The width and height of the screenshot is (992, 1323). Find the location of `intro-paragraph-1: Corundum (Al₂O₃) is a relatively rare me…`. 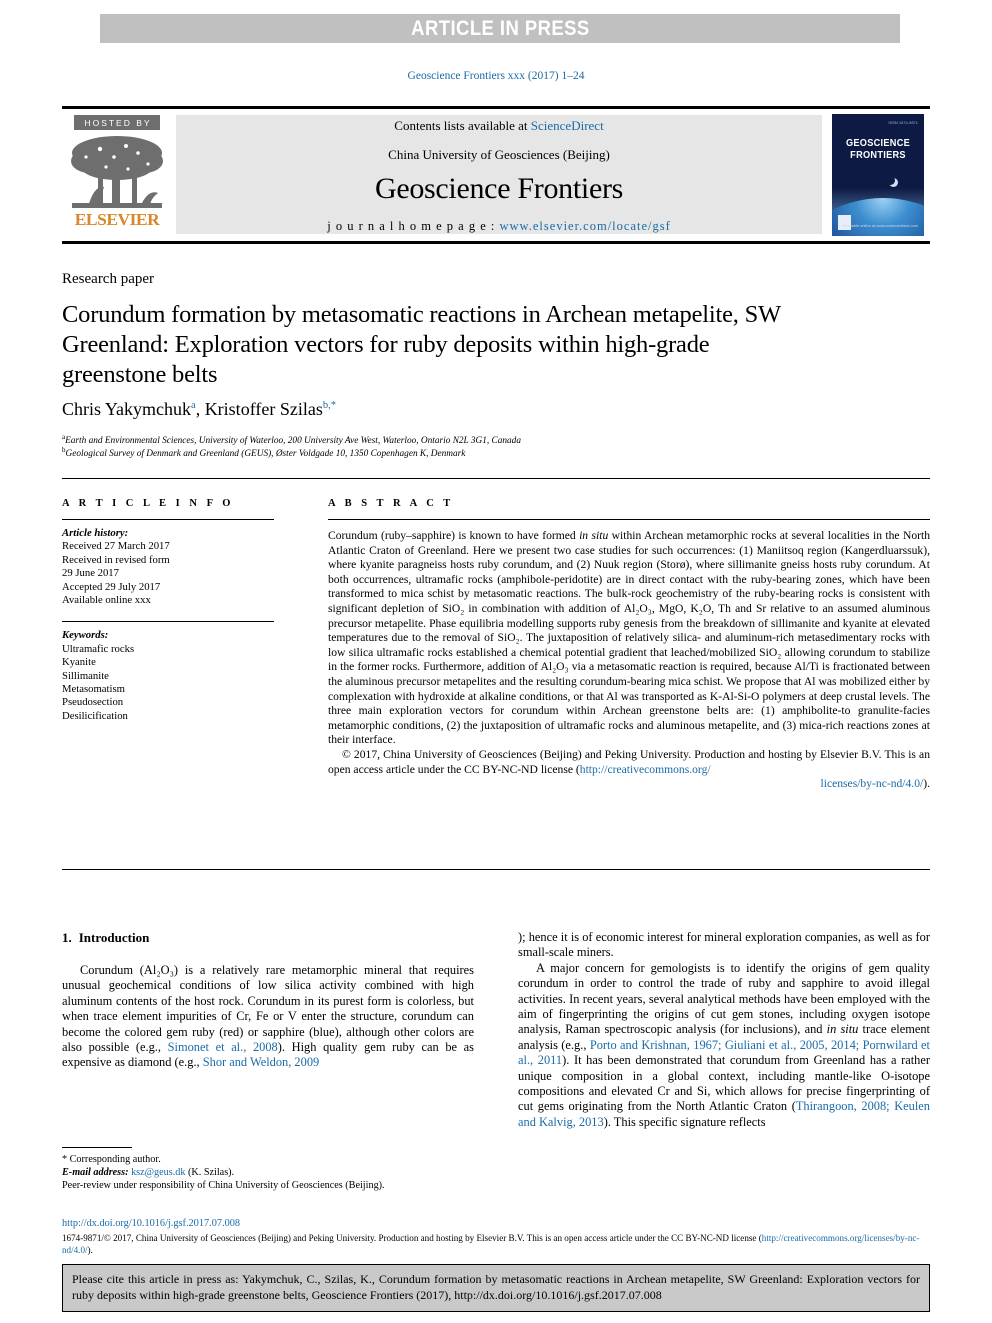

intro-paragraph-1: Corundum (Al₂O₃) is a relatively rare me… is located at coordinates (268, 1017).